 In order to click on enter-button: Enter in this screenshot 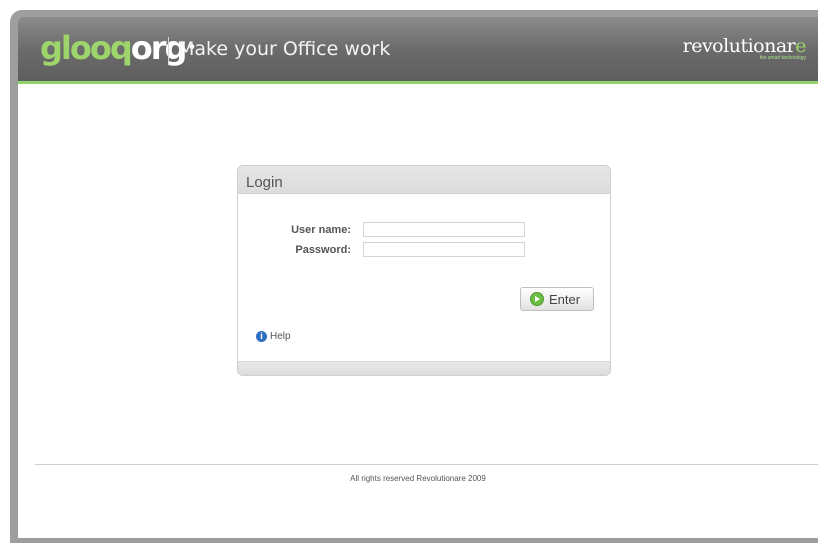, I will do `click(557, 299)`.